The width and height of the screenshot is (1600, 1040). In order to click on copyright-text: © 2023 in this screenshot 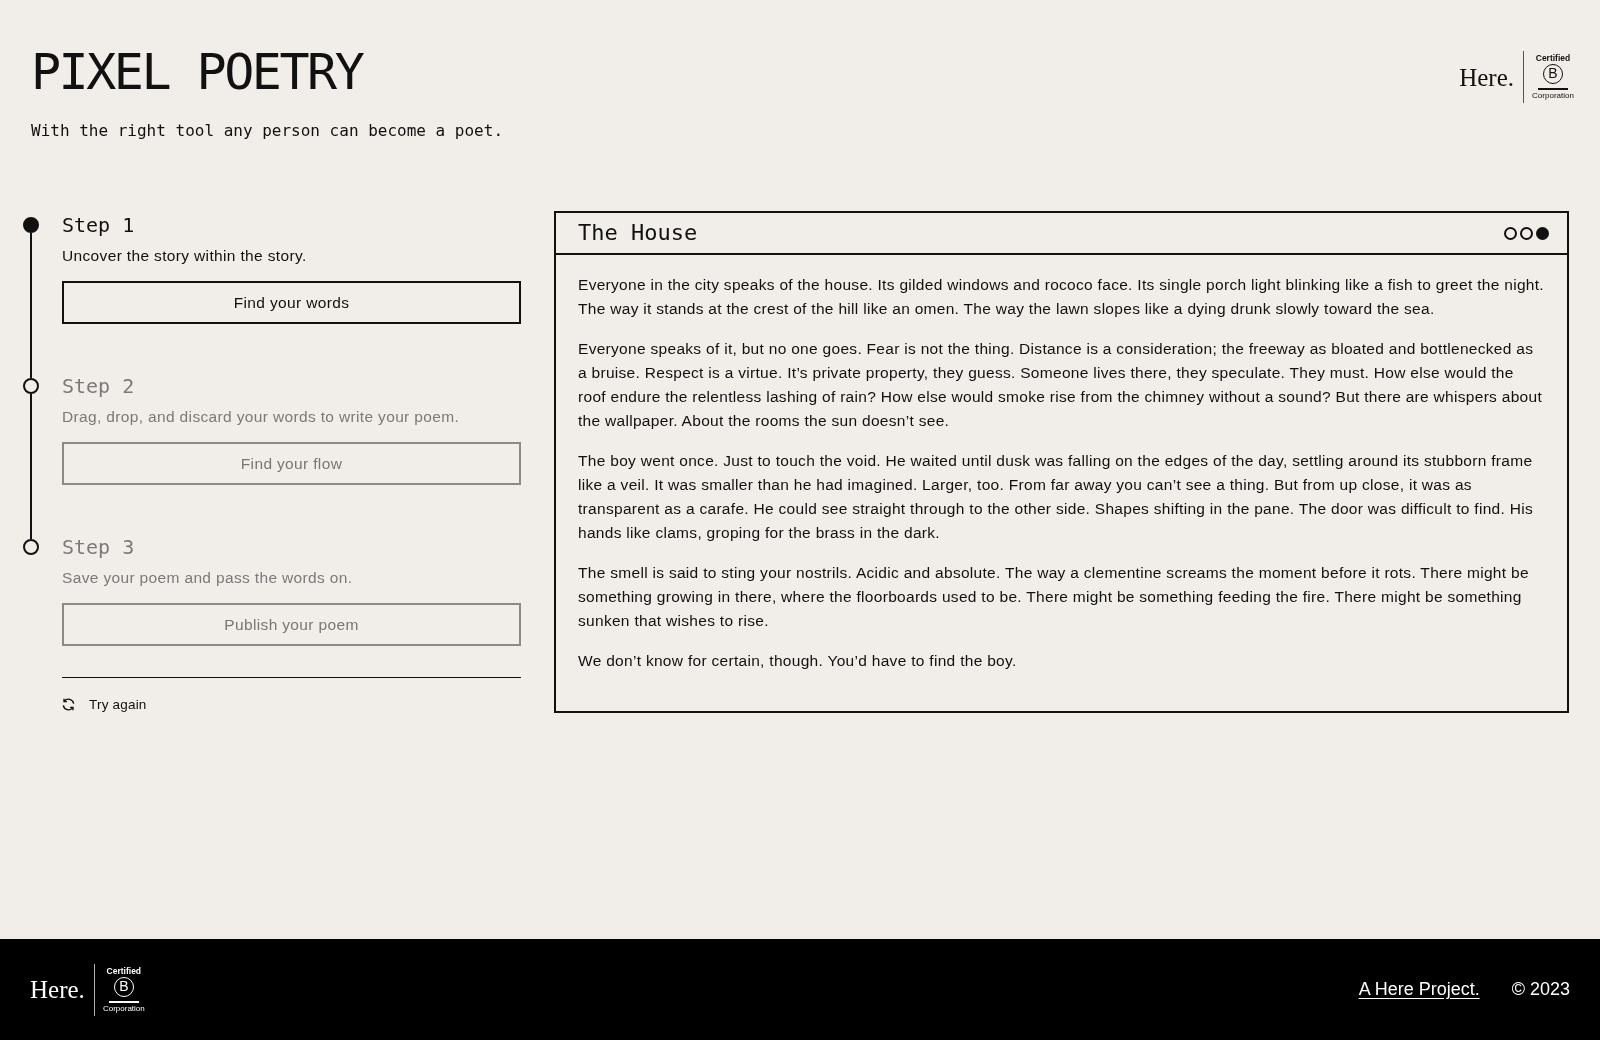, I will do `click(1540, 989)`.